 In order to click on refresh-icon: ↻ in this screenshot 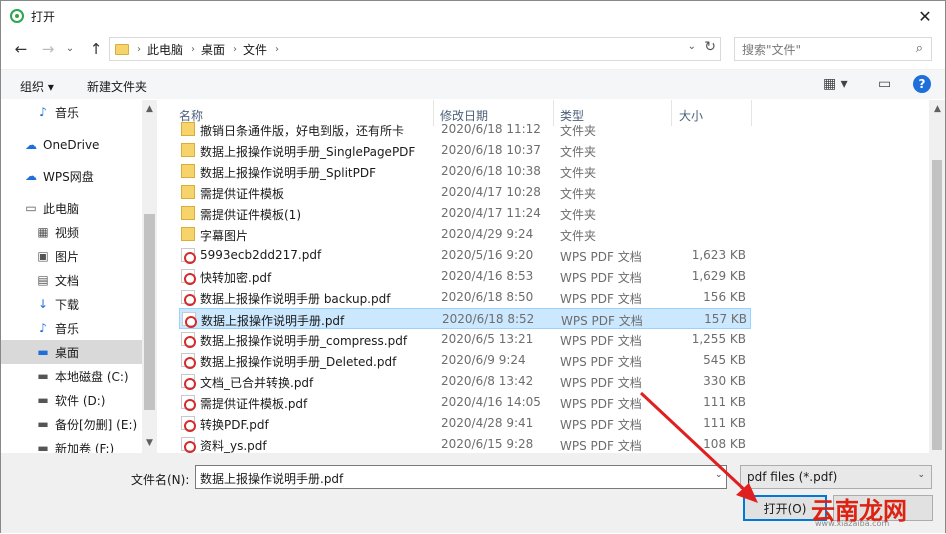, I will do `click(710, 47)`.